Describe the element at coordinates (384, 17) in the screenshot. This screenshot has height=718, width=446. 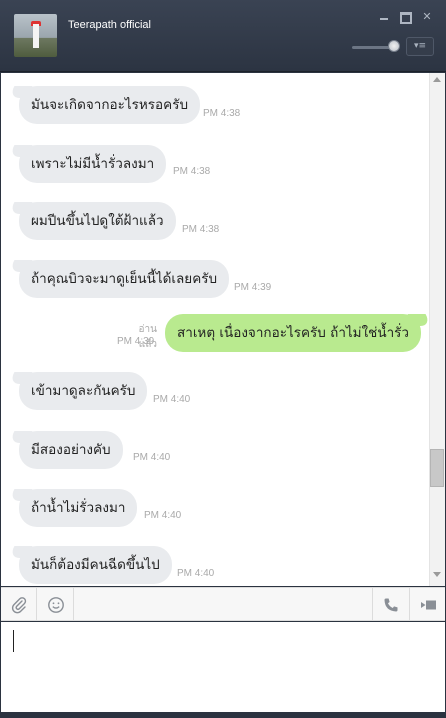
I see `minimize-icon` at that location.